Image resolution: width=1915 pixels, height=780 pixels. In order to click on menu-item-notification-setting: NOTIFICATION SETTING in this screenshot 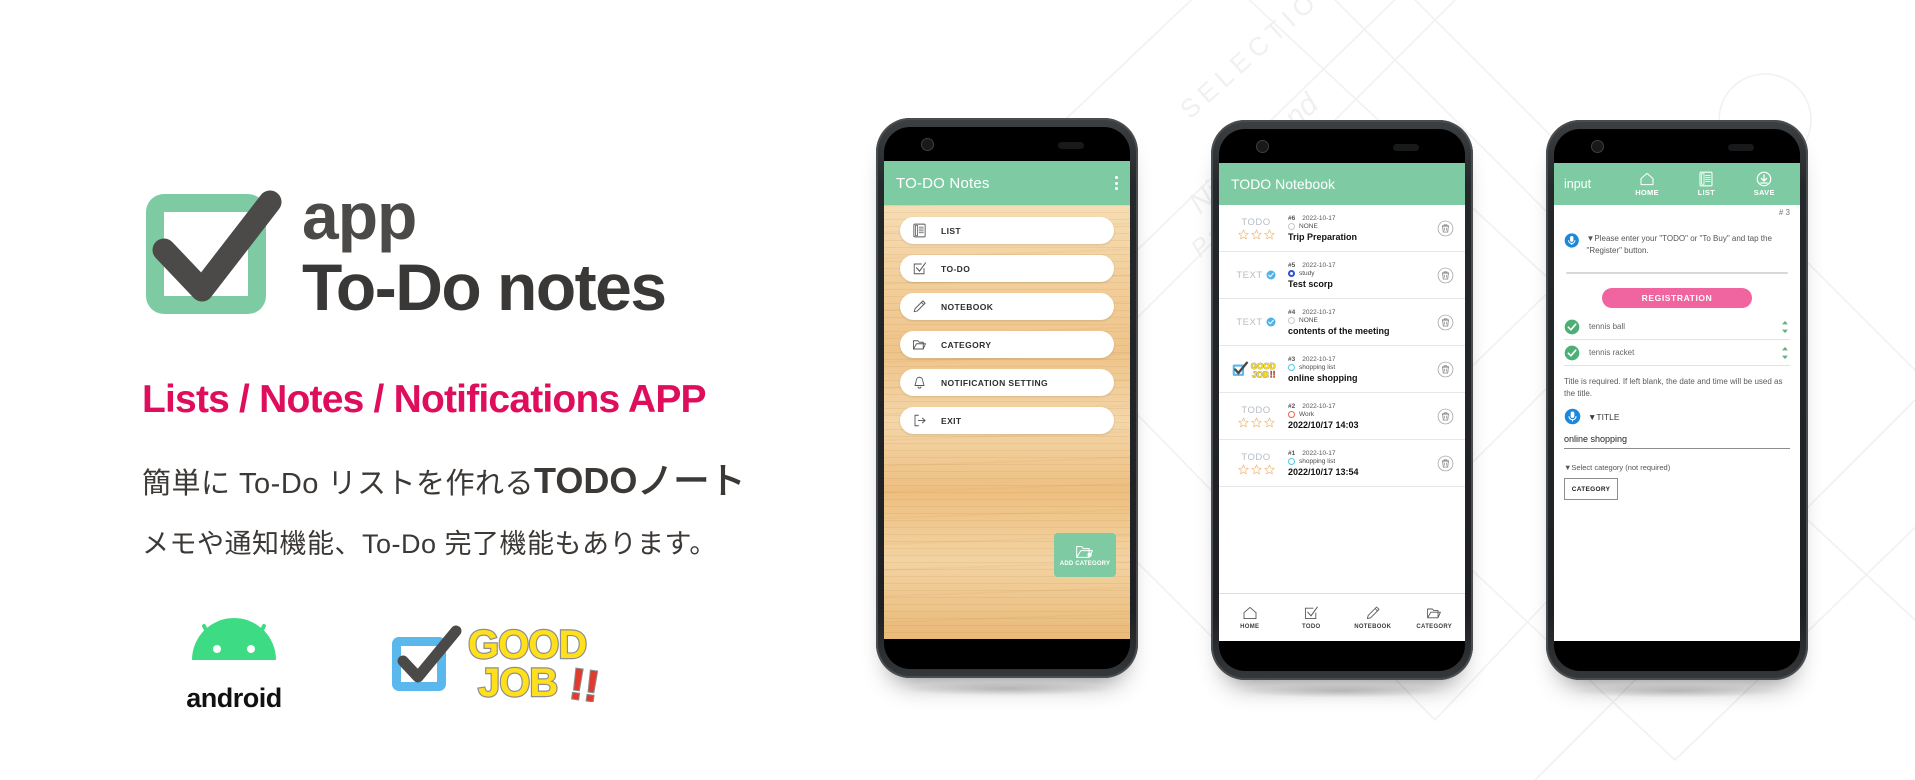, I will do `click(1007, 382)`.